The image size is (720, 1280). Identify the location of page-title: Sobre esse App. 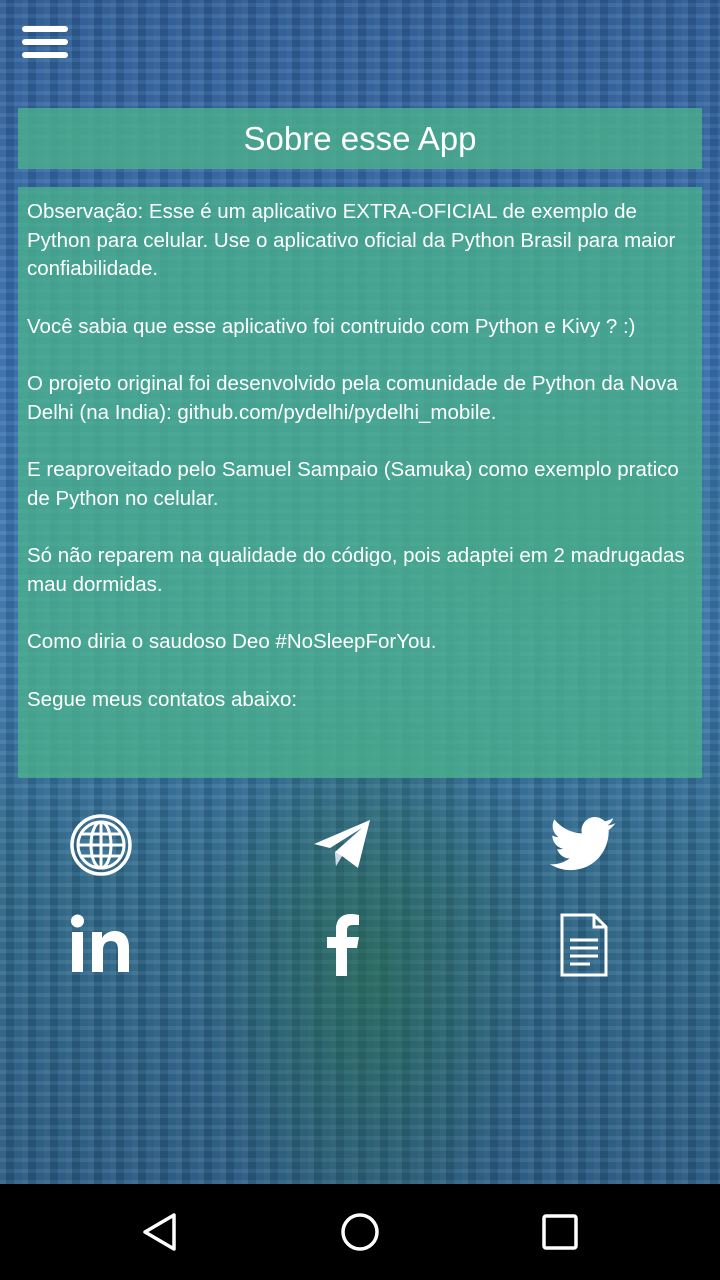
(360, 138).